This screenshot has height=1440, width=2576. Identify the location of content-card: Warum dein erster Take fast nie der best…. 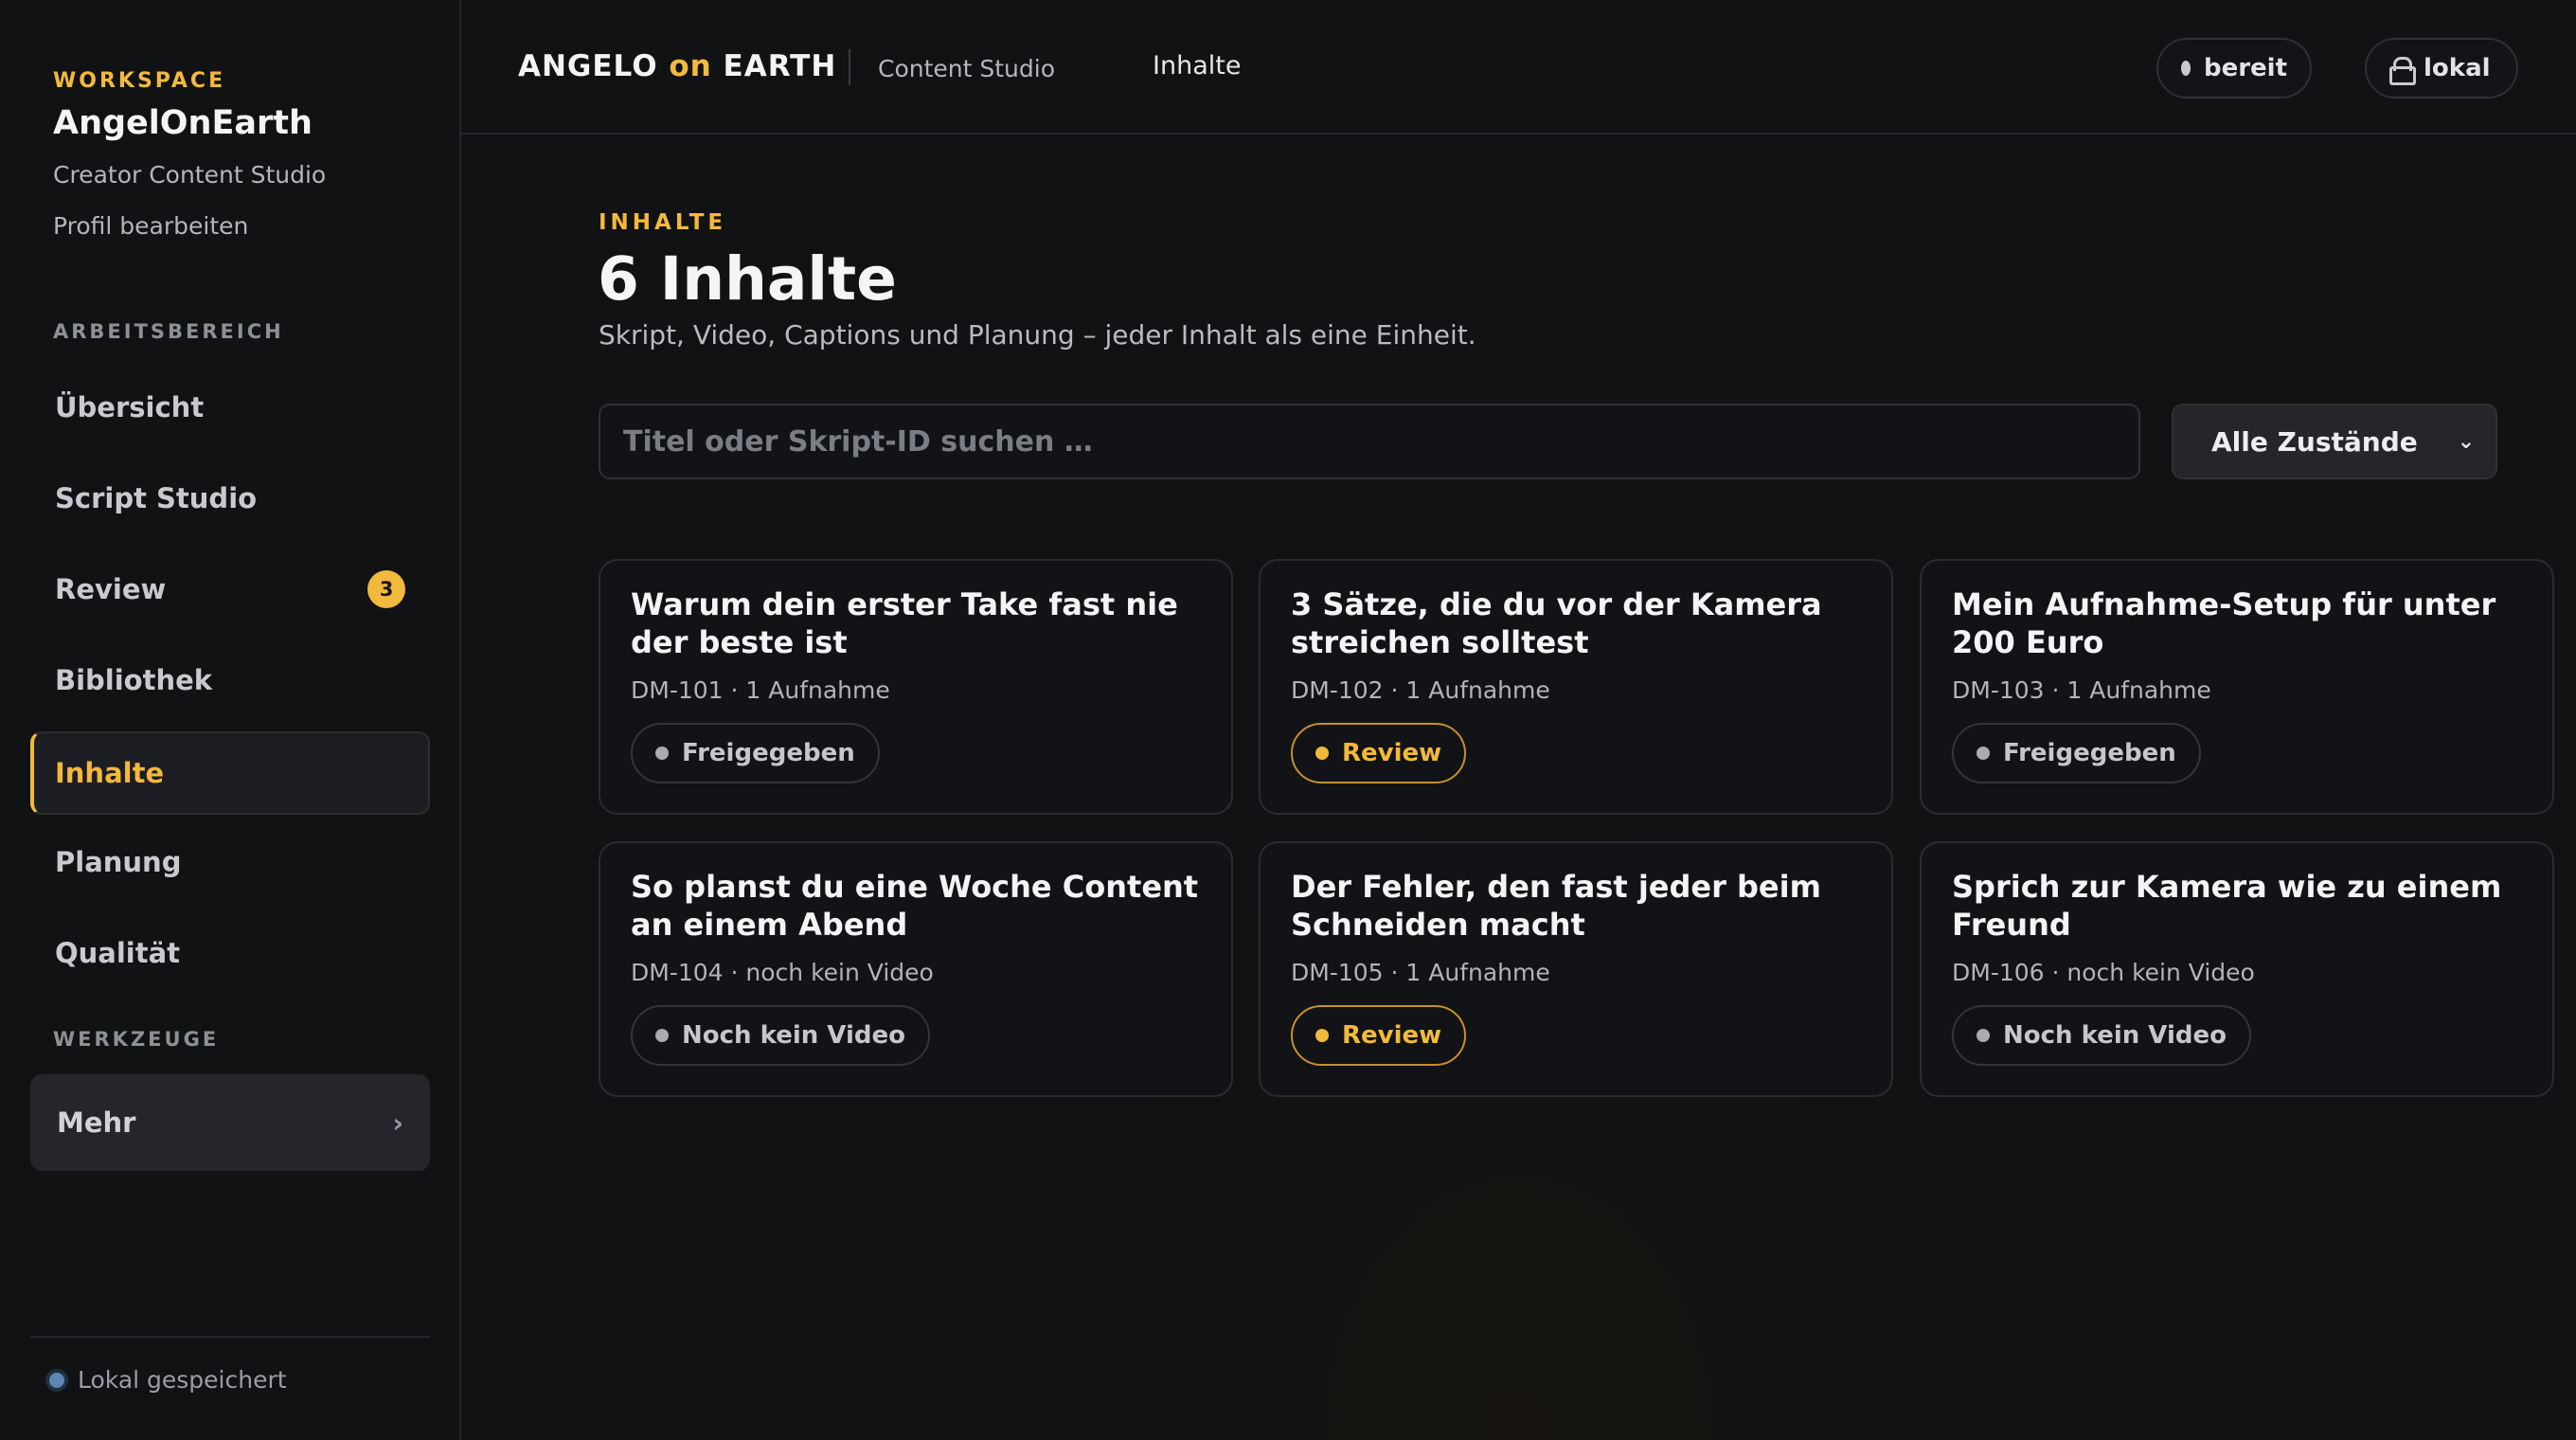
(916, 687).